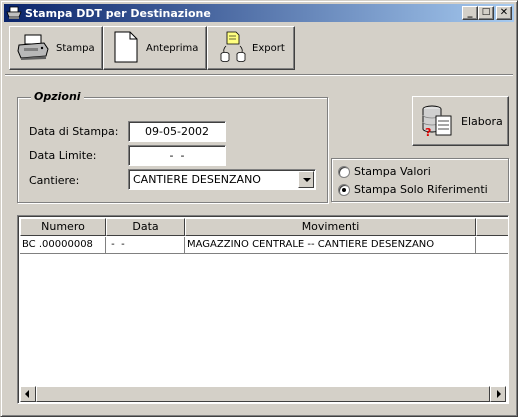  What do you see at coordinates (63, 227) in the screenshot?
I see `column-header-numero: Numero` at bounding box center [63, 227].